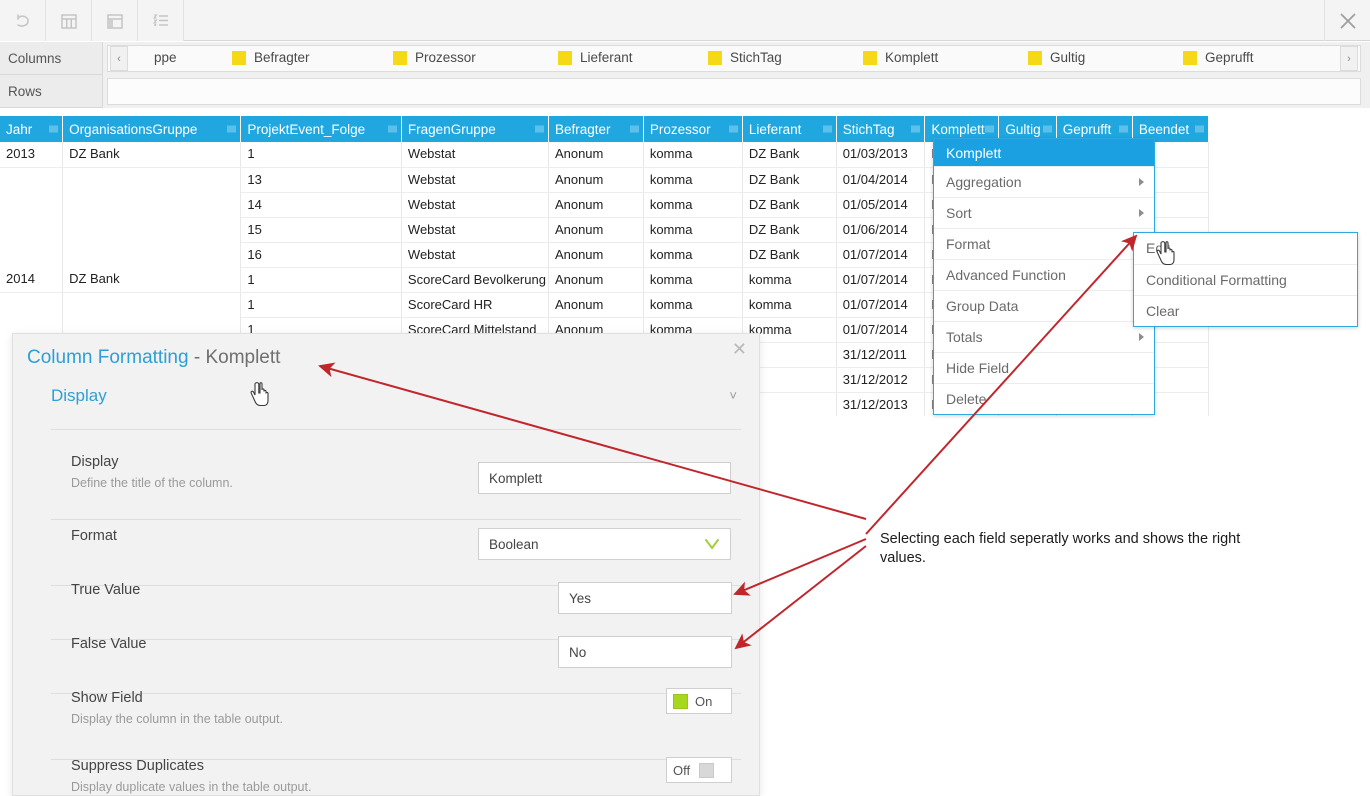 This screenshot has height=796, width=1370. I want to click on rows-shelf-well, so click(734, 91).